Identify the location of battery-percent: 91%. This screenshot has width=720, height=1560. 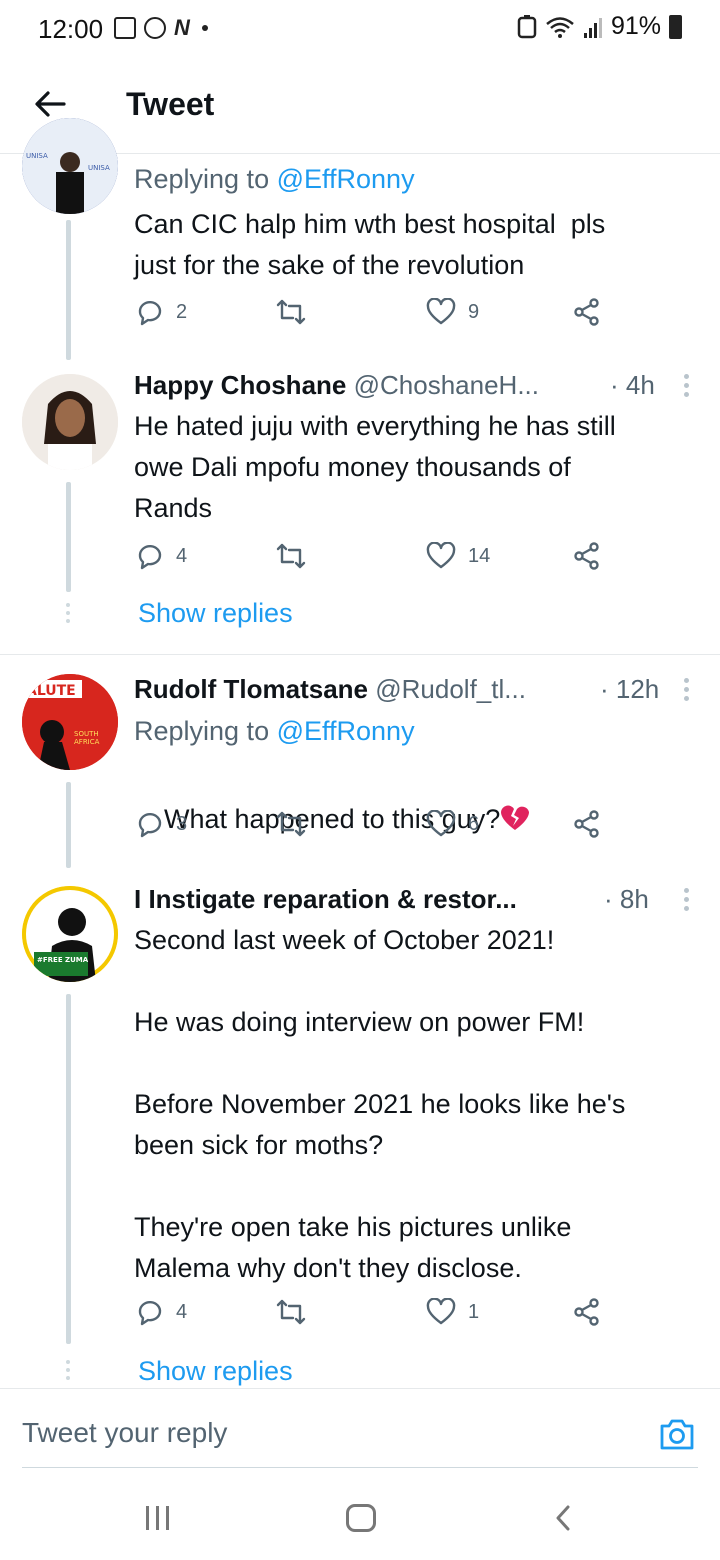
(635, 26).